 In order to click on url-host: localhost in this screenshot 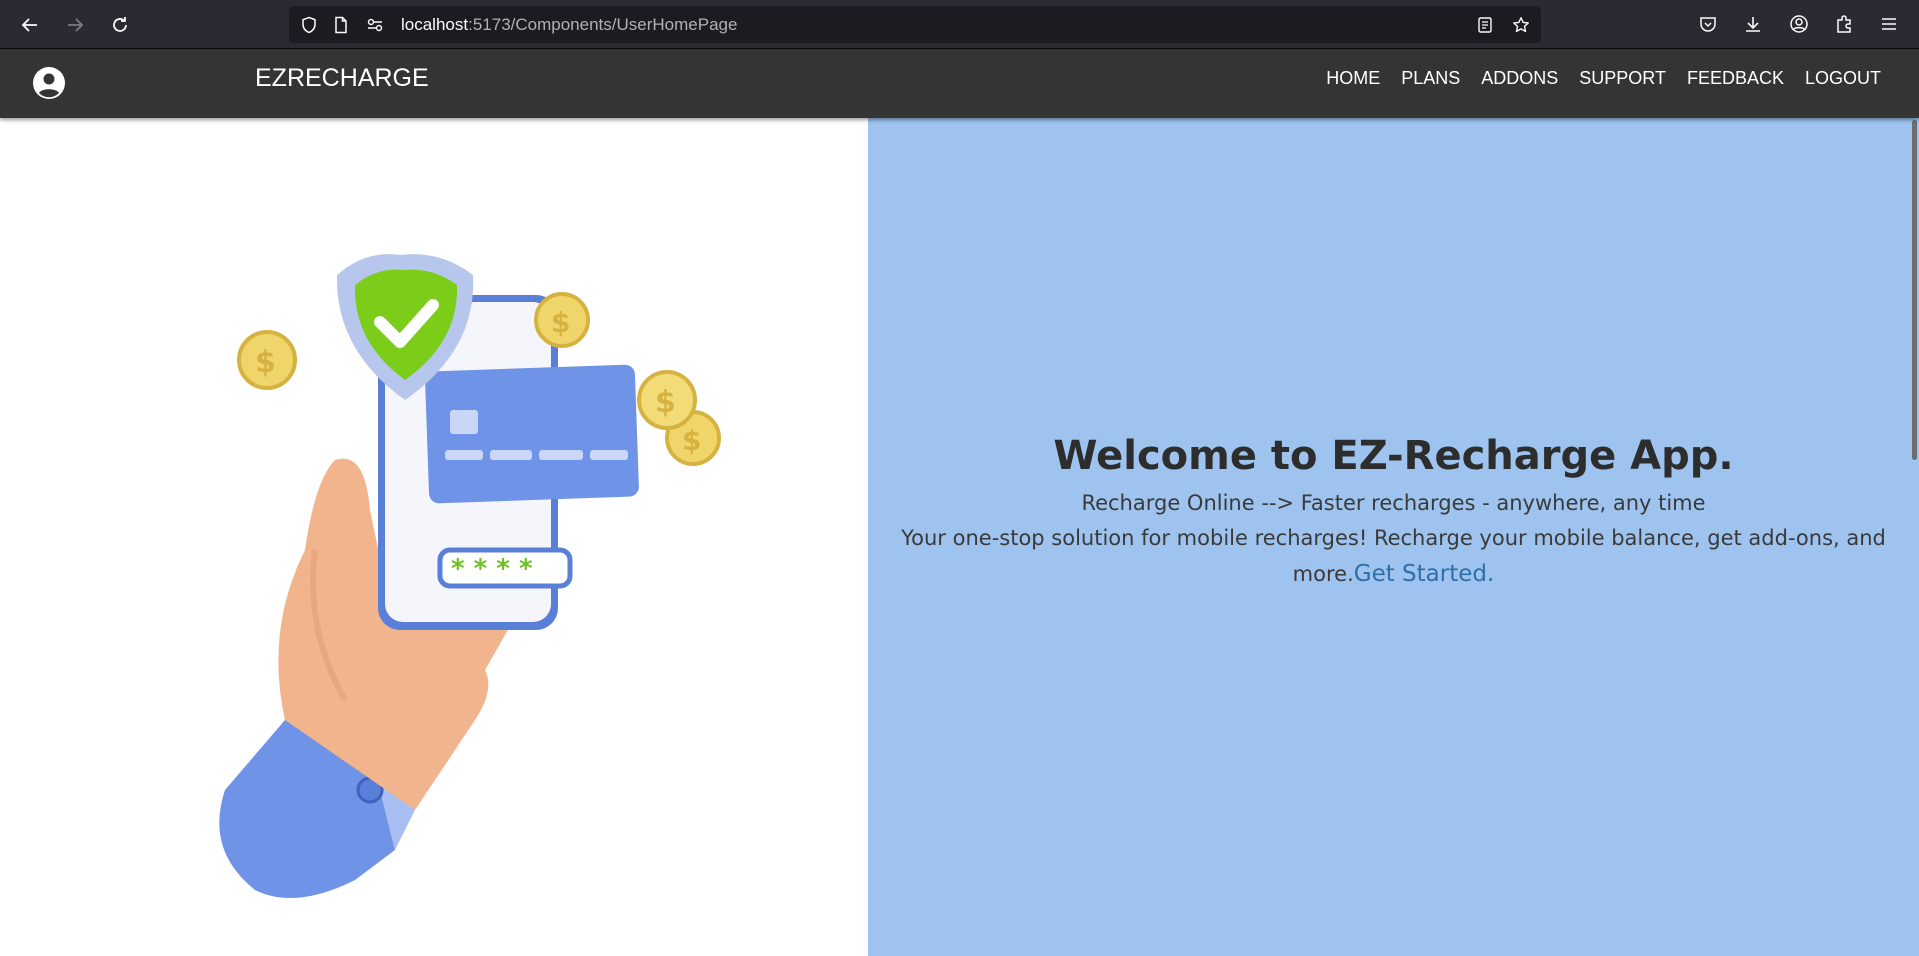, I will do `click(435, 24)`.